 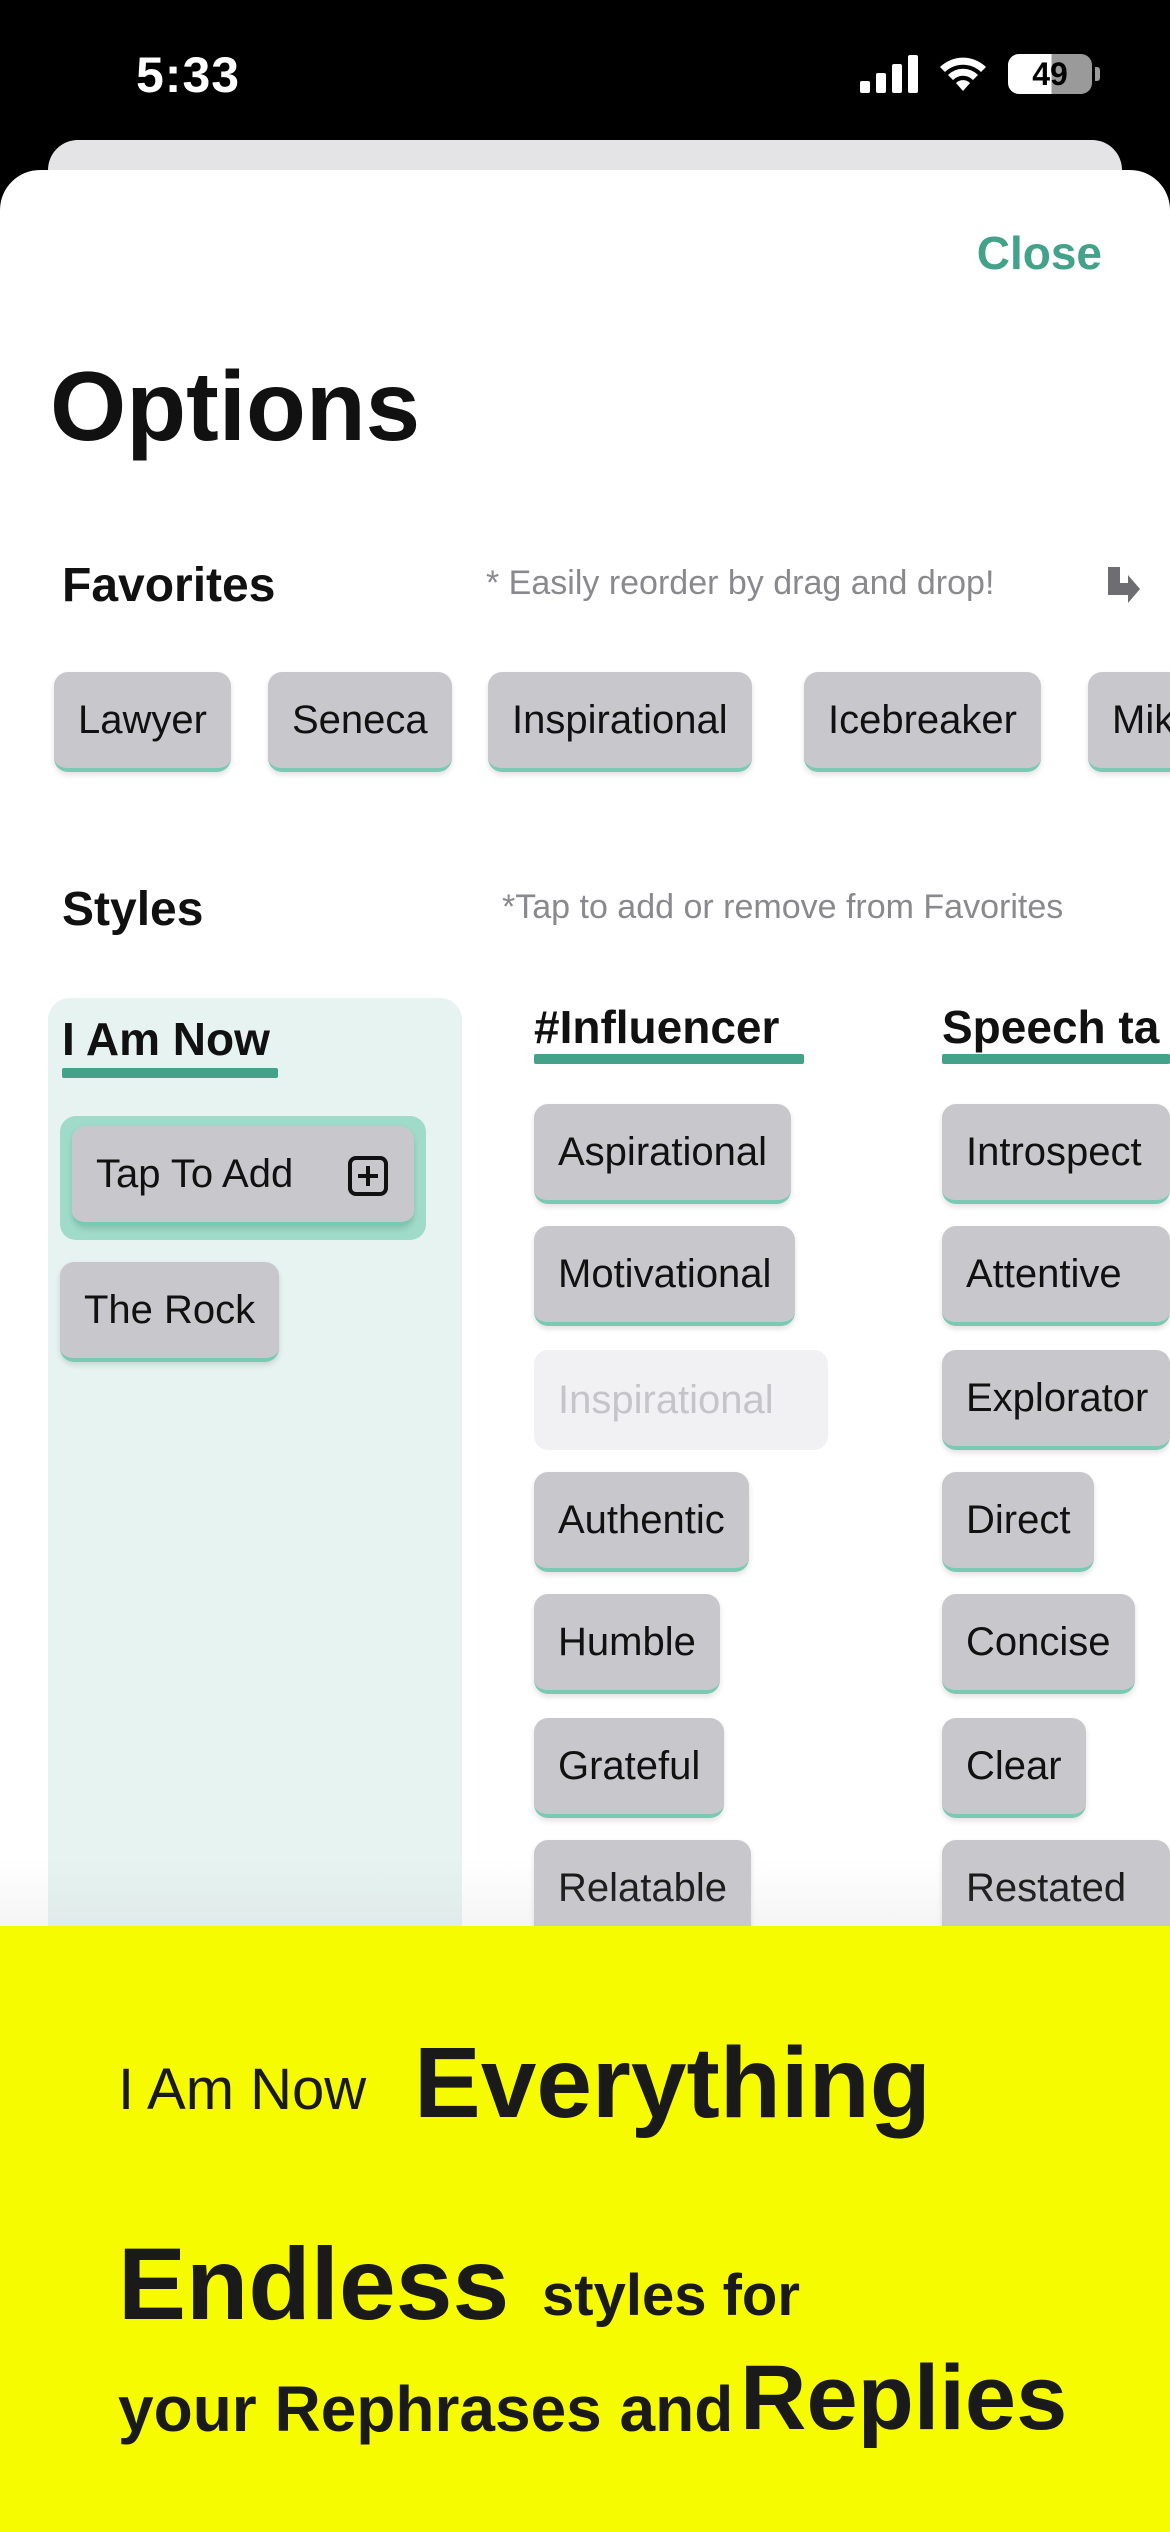 I want to click on favorite-chip-mik: Mik, so click(x=1129, y=722).